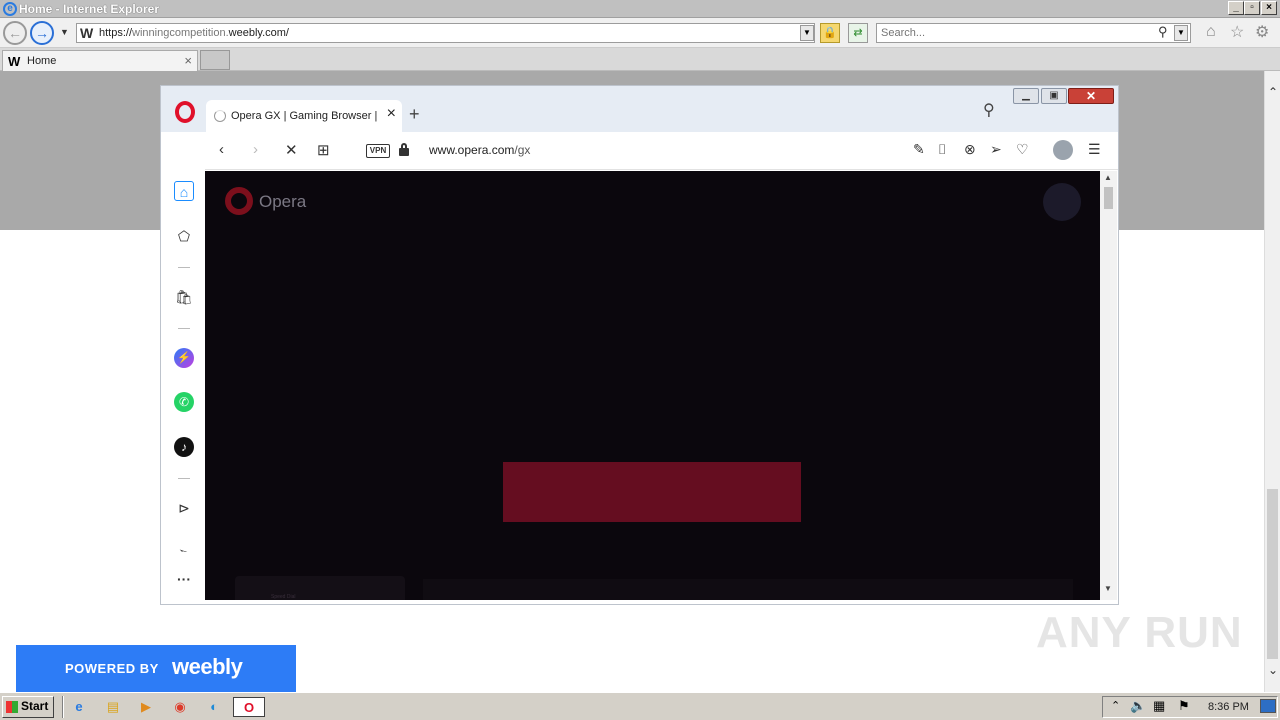  I want to click on sidebar-divider, so click(184, 267).